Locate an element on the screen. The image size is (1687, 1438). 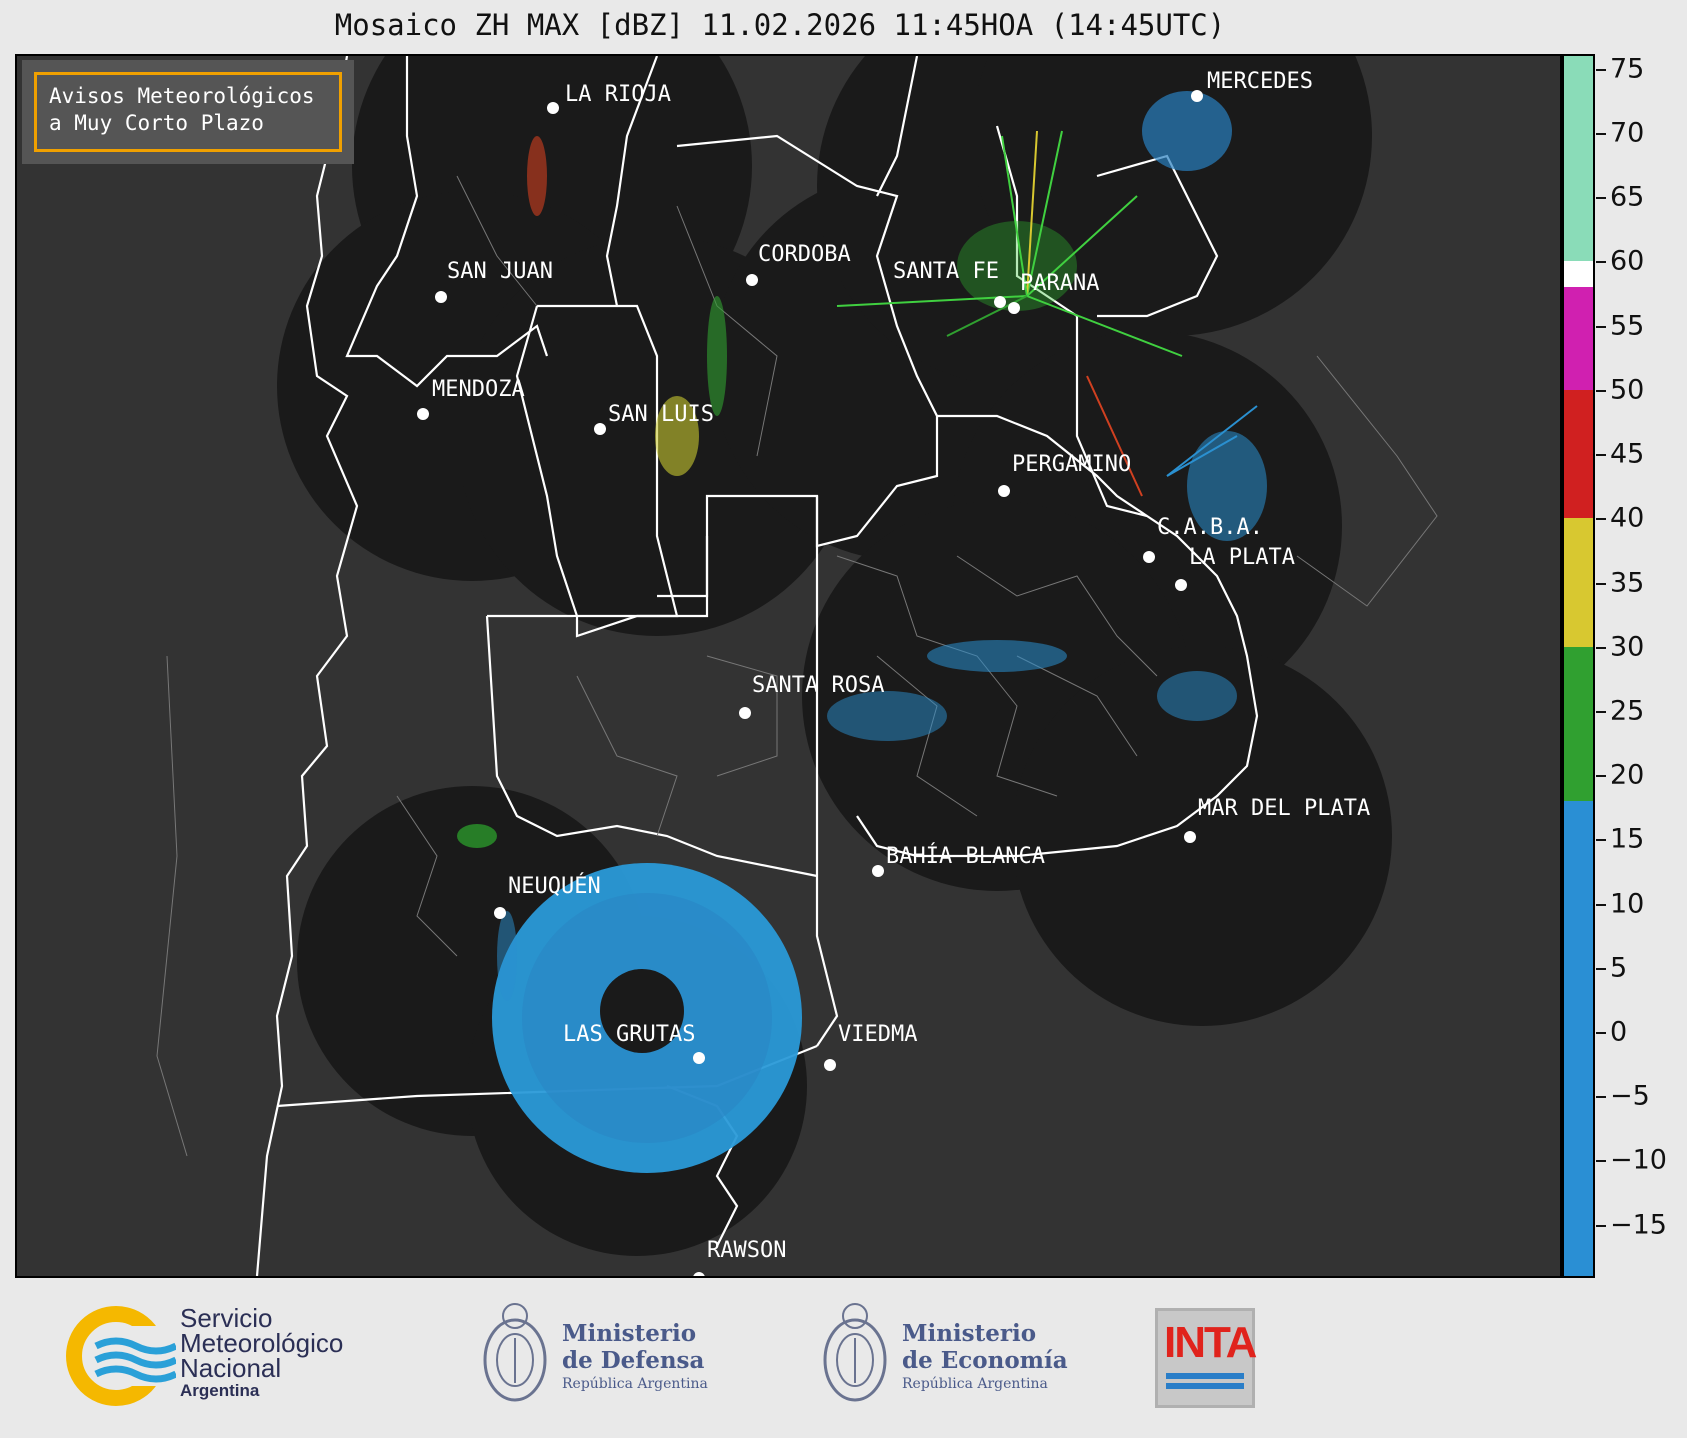
colorbar-ticks: 75 70 65 60 55 50 45 40 35 30 25 20 15 10 5 0 −5 −10 −15 is located at coordinates (1641, 665).